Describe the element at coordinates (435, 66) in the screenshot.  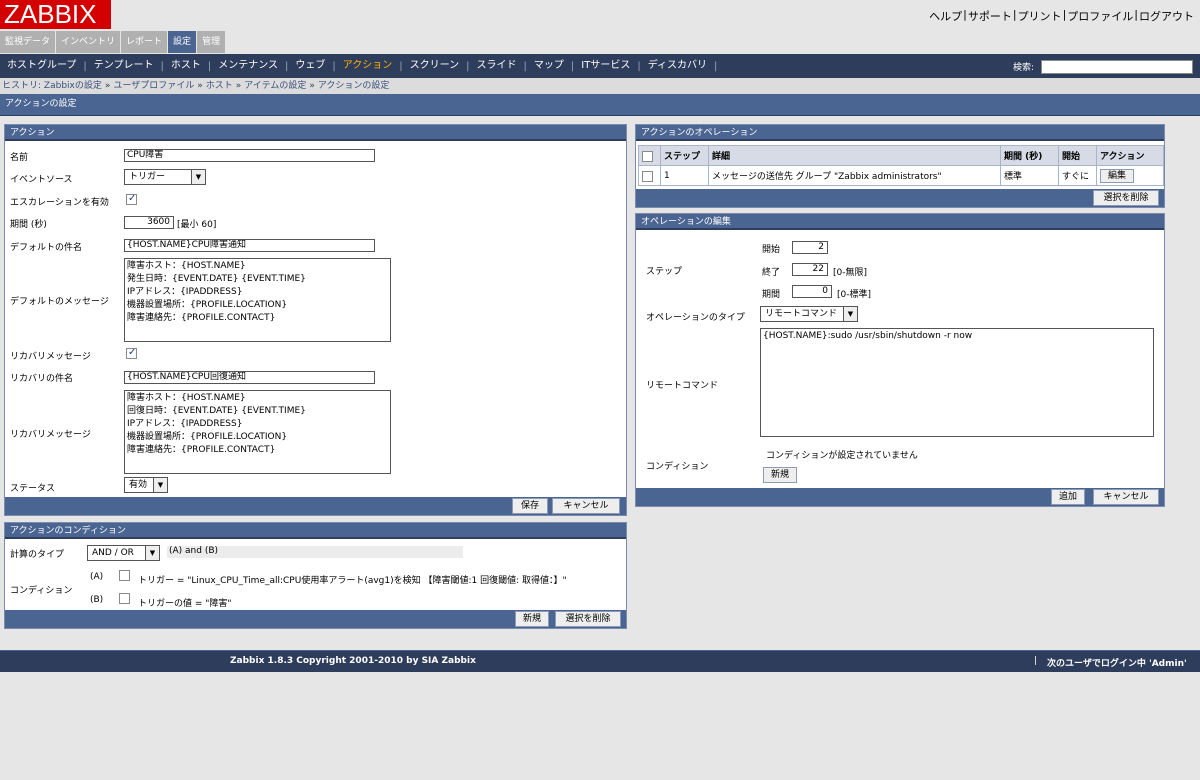
I see `submenu-screens: スクリーン` at that location.